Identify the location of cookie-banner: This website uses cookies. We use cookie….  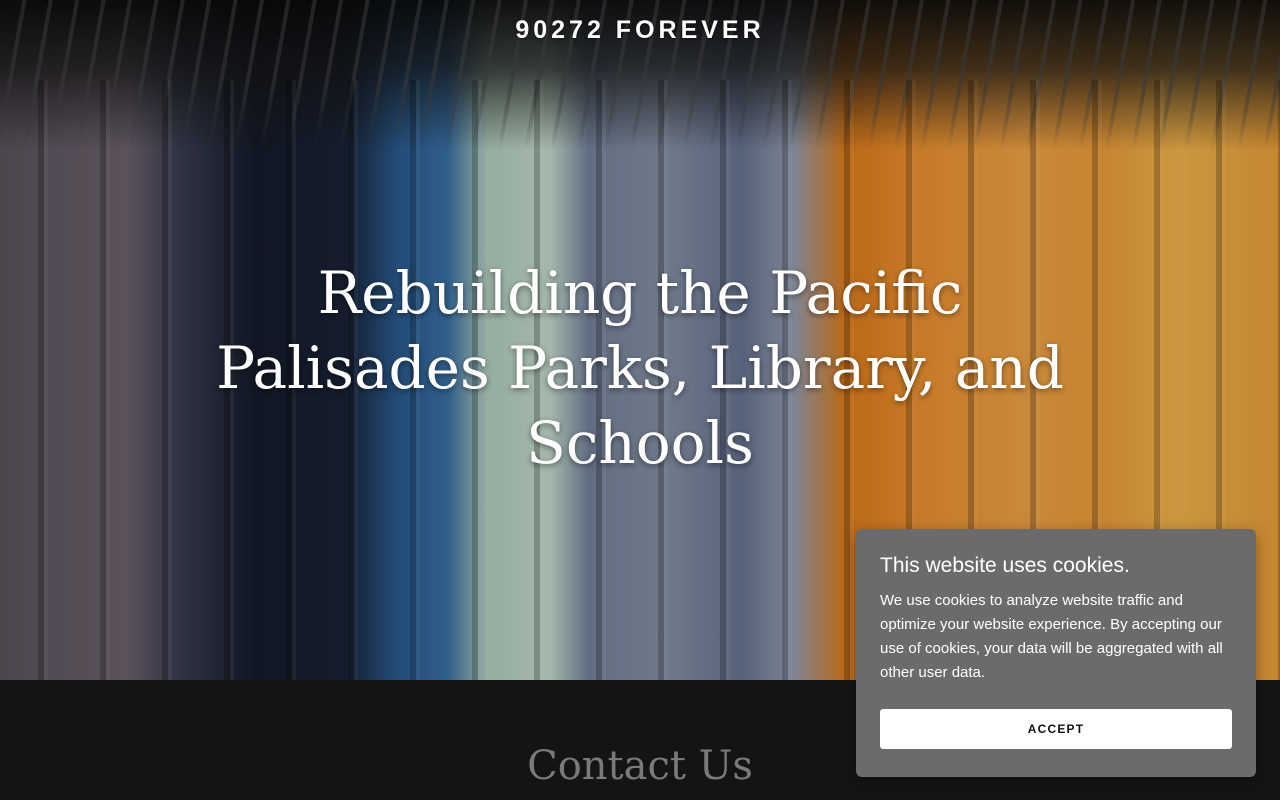
(1056, 653).